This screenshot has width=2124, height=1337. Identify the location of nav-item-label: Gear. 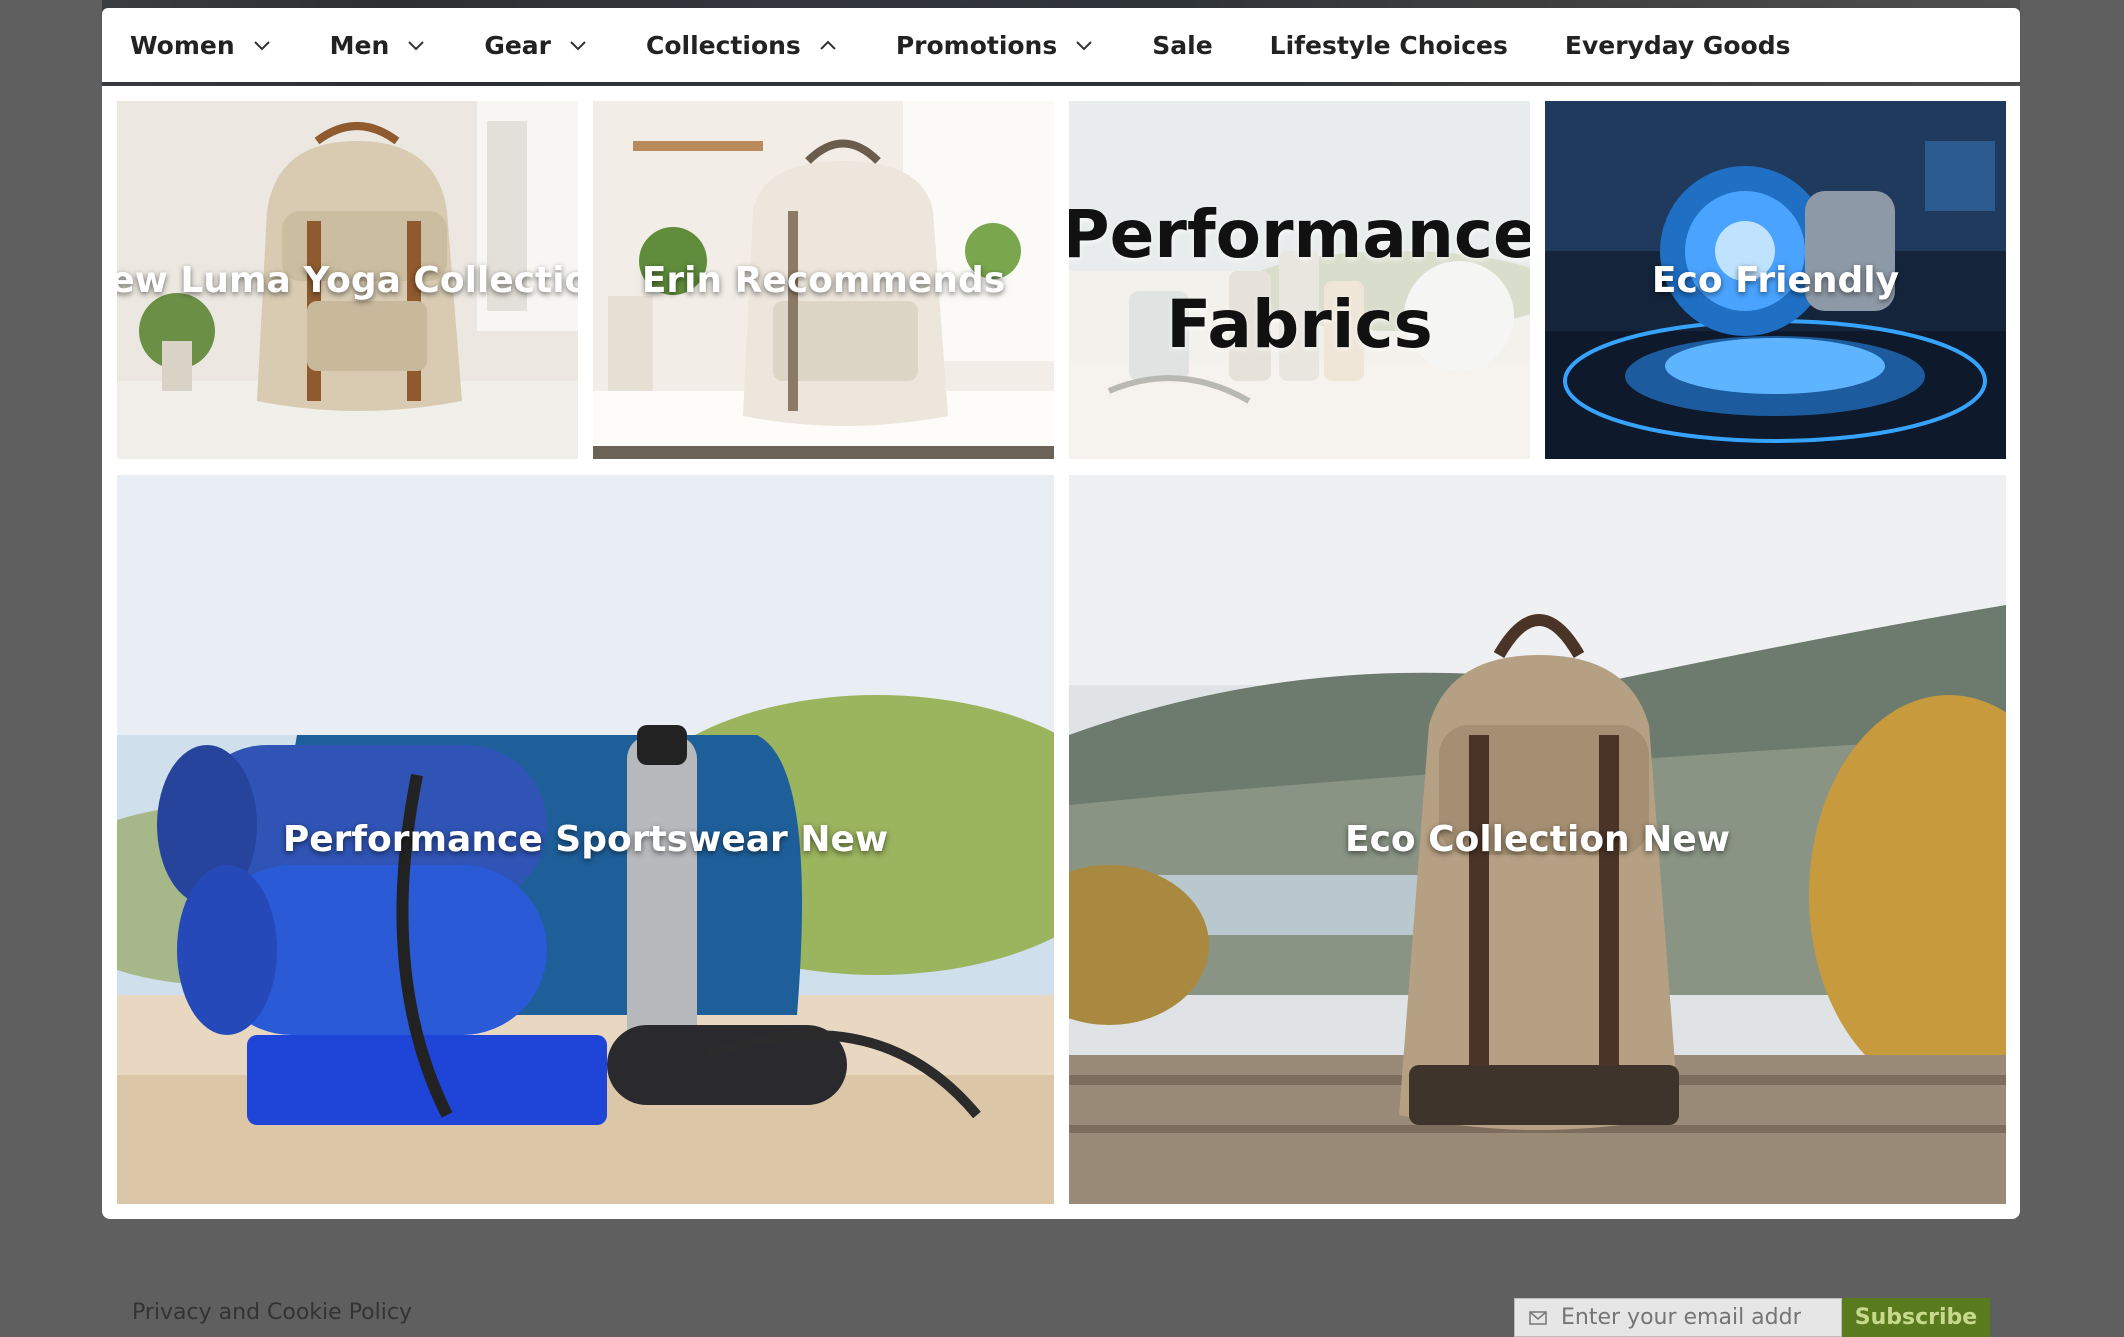
(517, 45).